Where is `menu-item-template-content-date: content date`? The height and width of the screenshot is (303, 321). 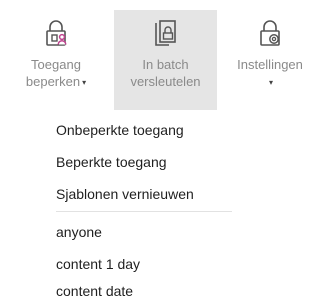 menu-item-template-content-date: content date is located at coordinates (94, 291).